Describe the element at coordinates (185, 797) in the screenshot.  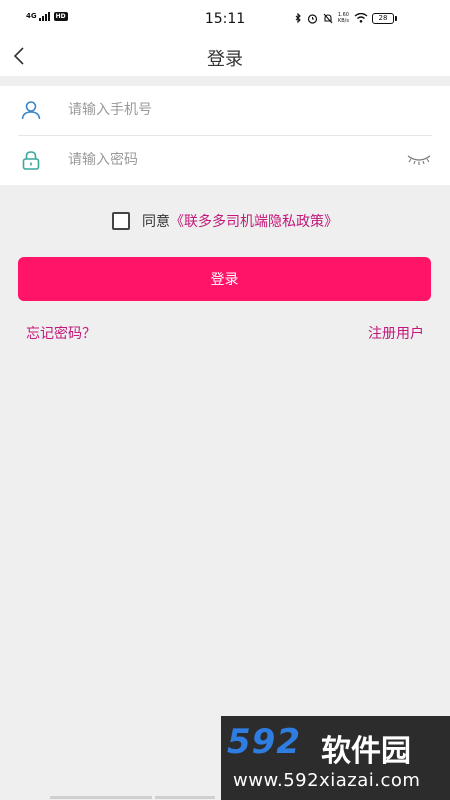
I see `gesture-bar-segment` at that location.